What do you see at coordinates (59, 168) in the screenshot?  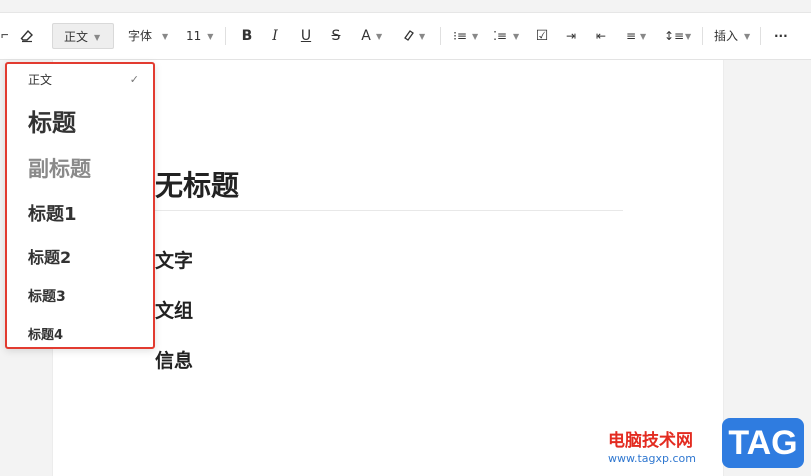 I see `style-option-subtitle: 副标题` at bounding box center [59, 168].